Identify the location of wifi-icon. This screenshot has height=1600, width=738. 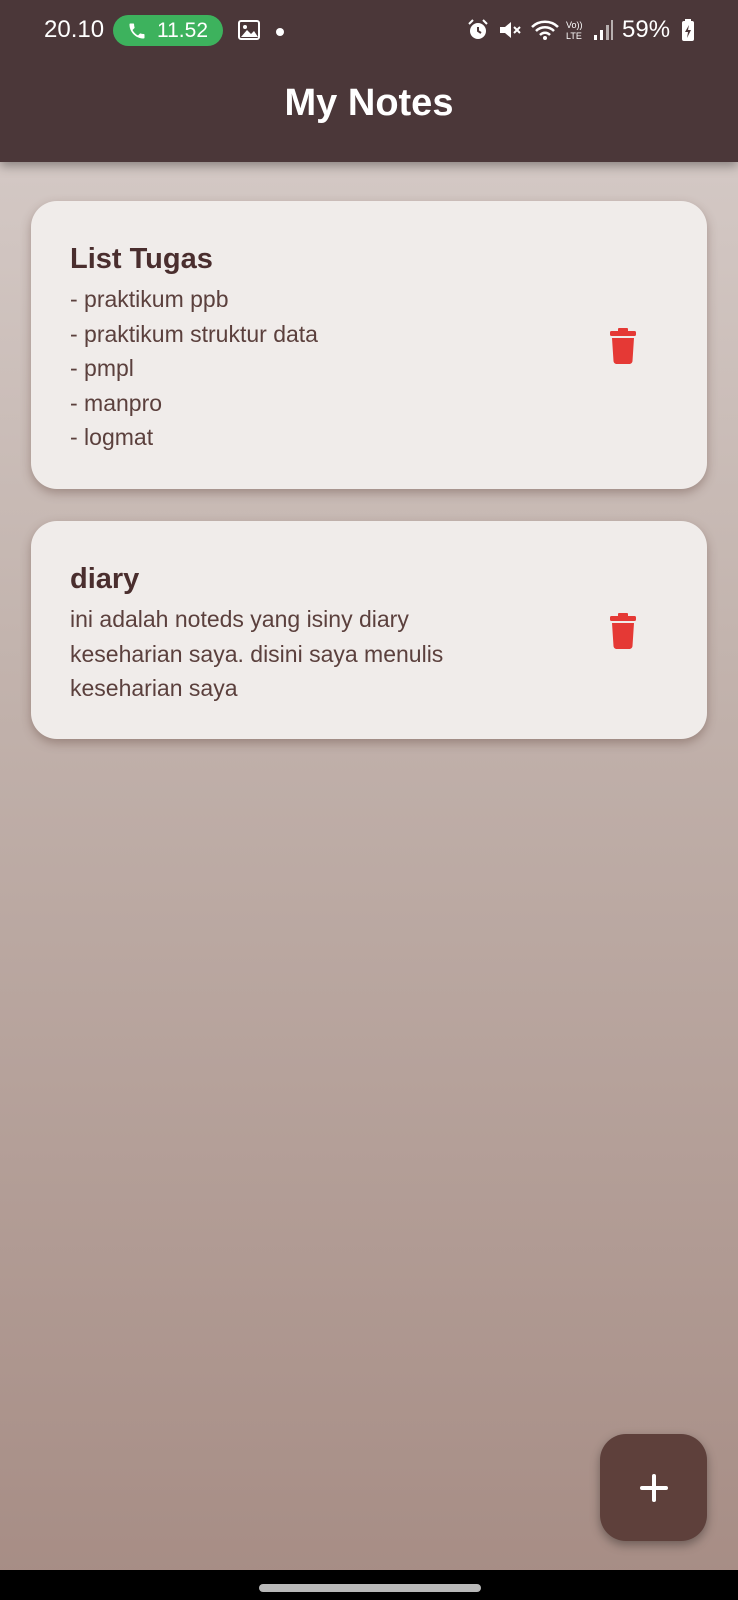
(545, 30).